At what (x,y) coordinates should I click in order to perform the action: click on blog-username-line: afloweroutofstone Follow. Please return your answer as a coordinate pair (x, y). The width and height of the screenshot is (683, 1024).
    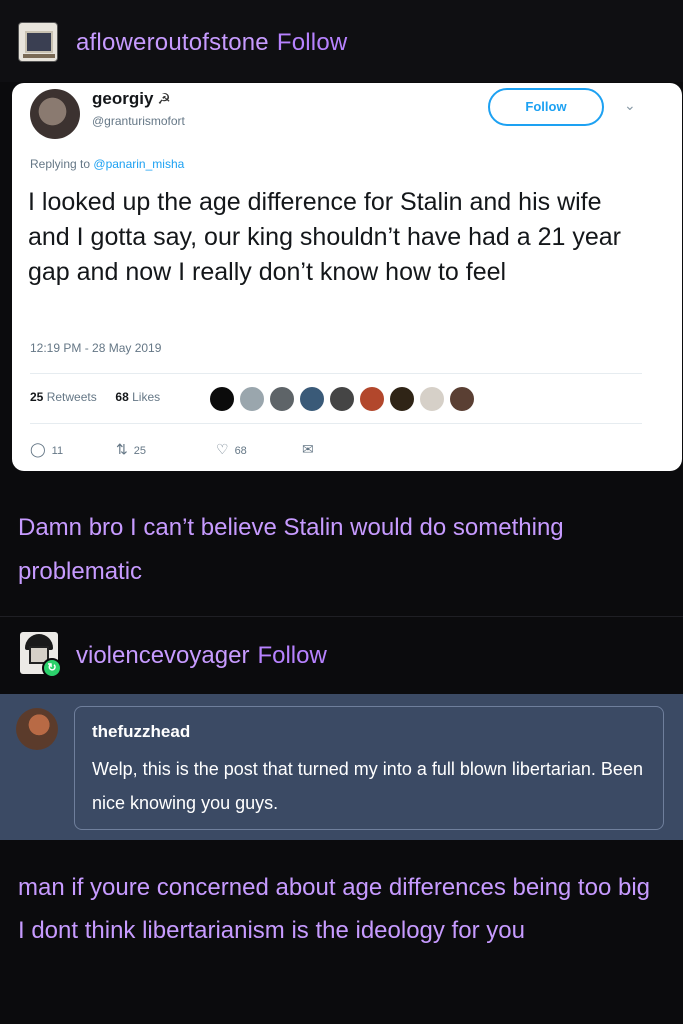
    Looking at the image, I should click on (211, 43).